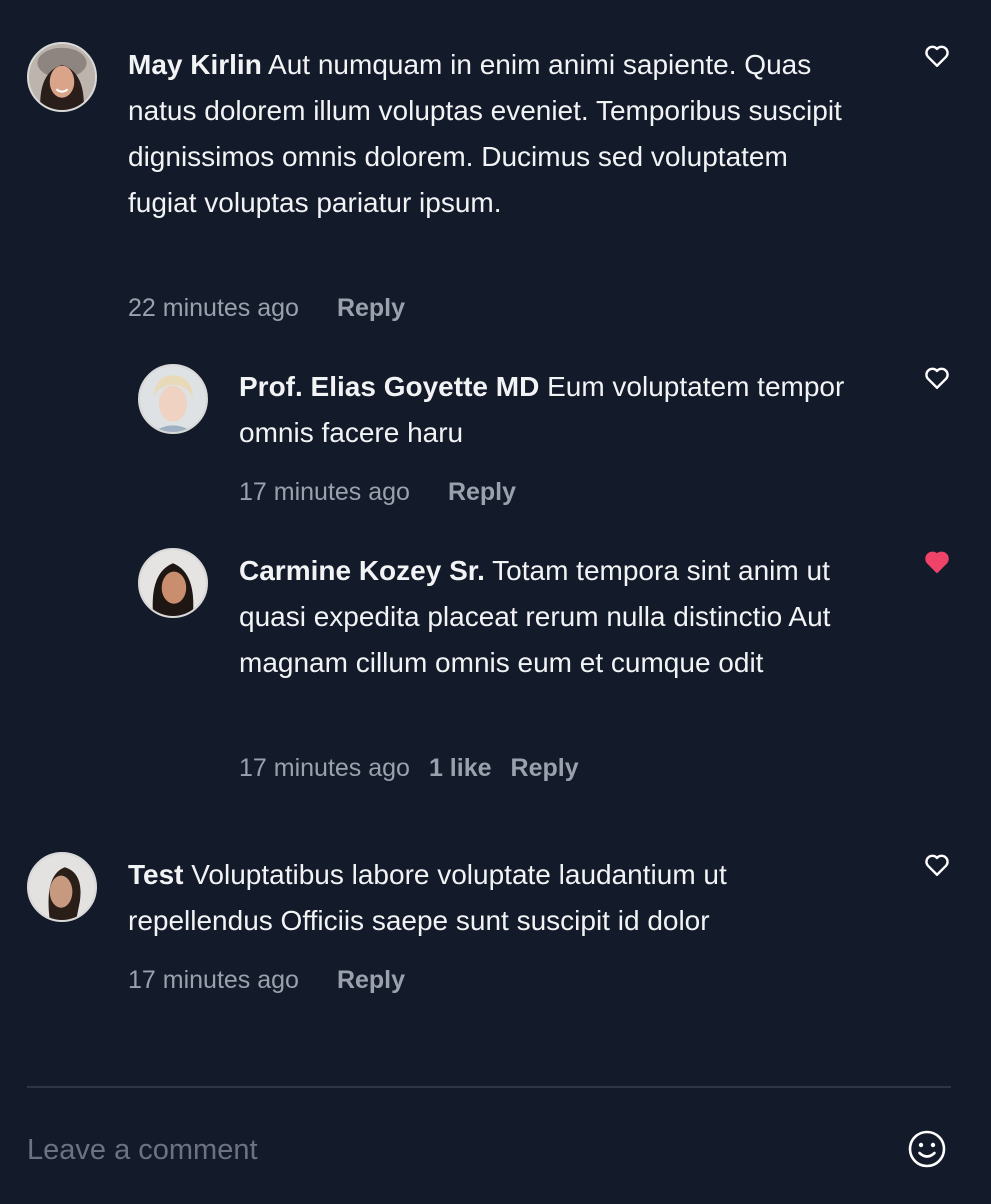 Image resolution: width=991 pixels, height=1204 pixels. Describe the element at coordinates (460, 768) in the screenshot. I see `like-count: 1 like` at that location.